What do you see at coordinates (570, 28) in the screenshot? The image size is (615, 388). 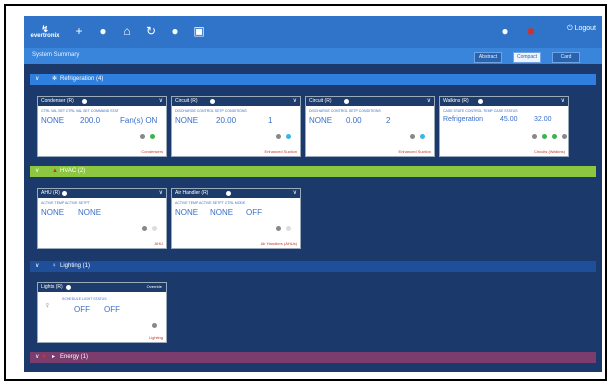 I see `logout-icon: ⏻` at bounding box center [570, 28].